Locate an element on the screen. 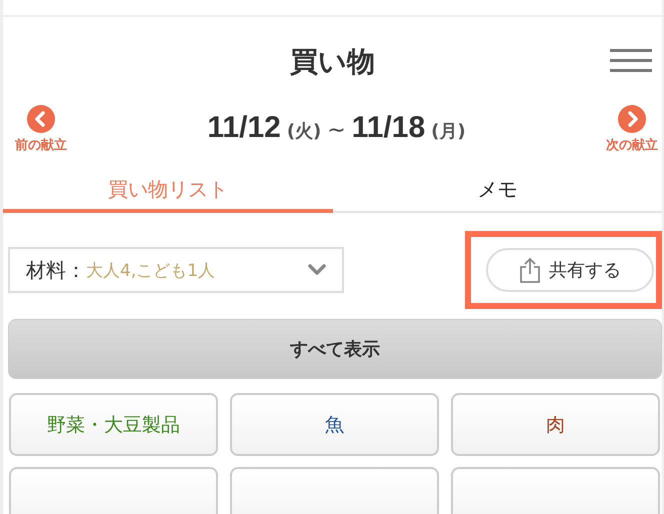 This screenshot has height=514, width=664. end-weekday: (月) is located at coordinates (448, 131).